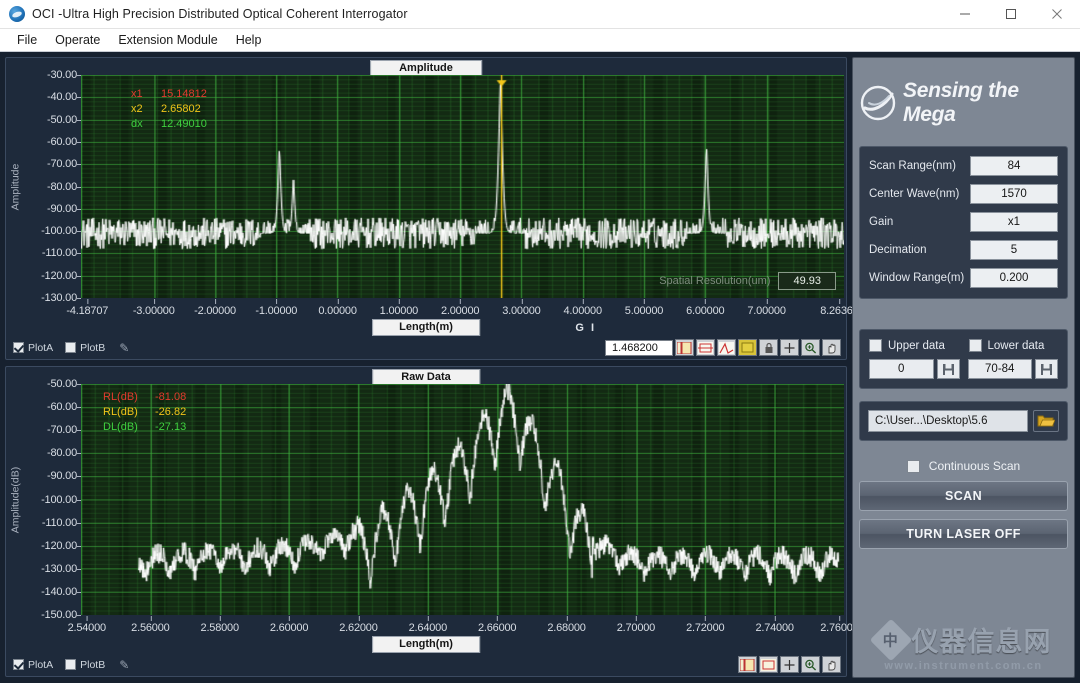 This screenshot has width=1080, height=683. What do you see at coordinates (948, 421) in the screenshot?
I see `save-path-input: C:\User...\Desktop\5.6` at bounding box center [948, 421].